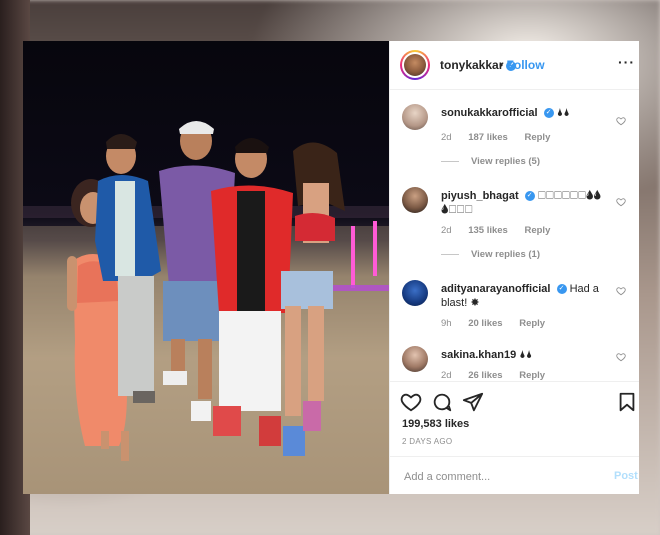  Describe the element at coordinates (521, 203) in the screenshot. I see `comment-text: piyush_bhagat ✓ 🗆🗆🗆🗆🗆🗆🌢🌢🌢🗆🗆🗆` at that location.